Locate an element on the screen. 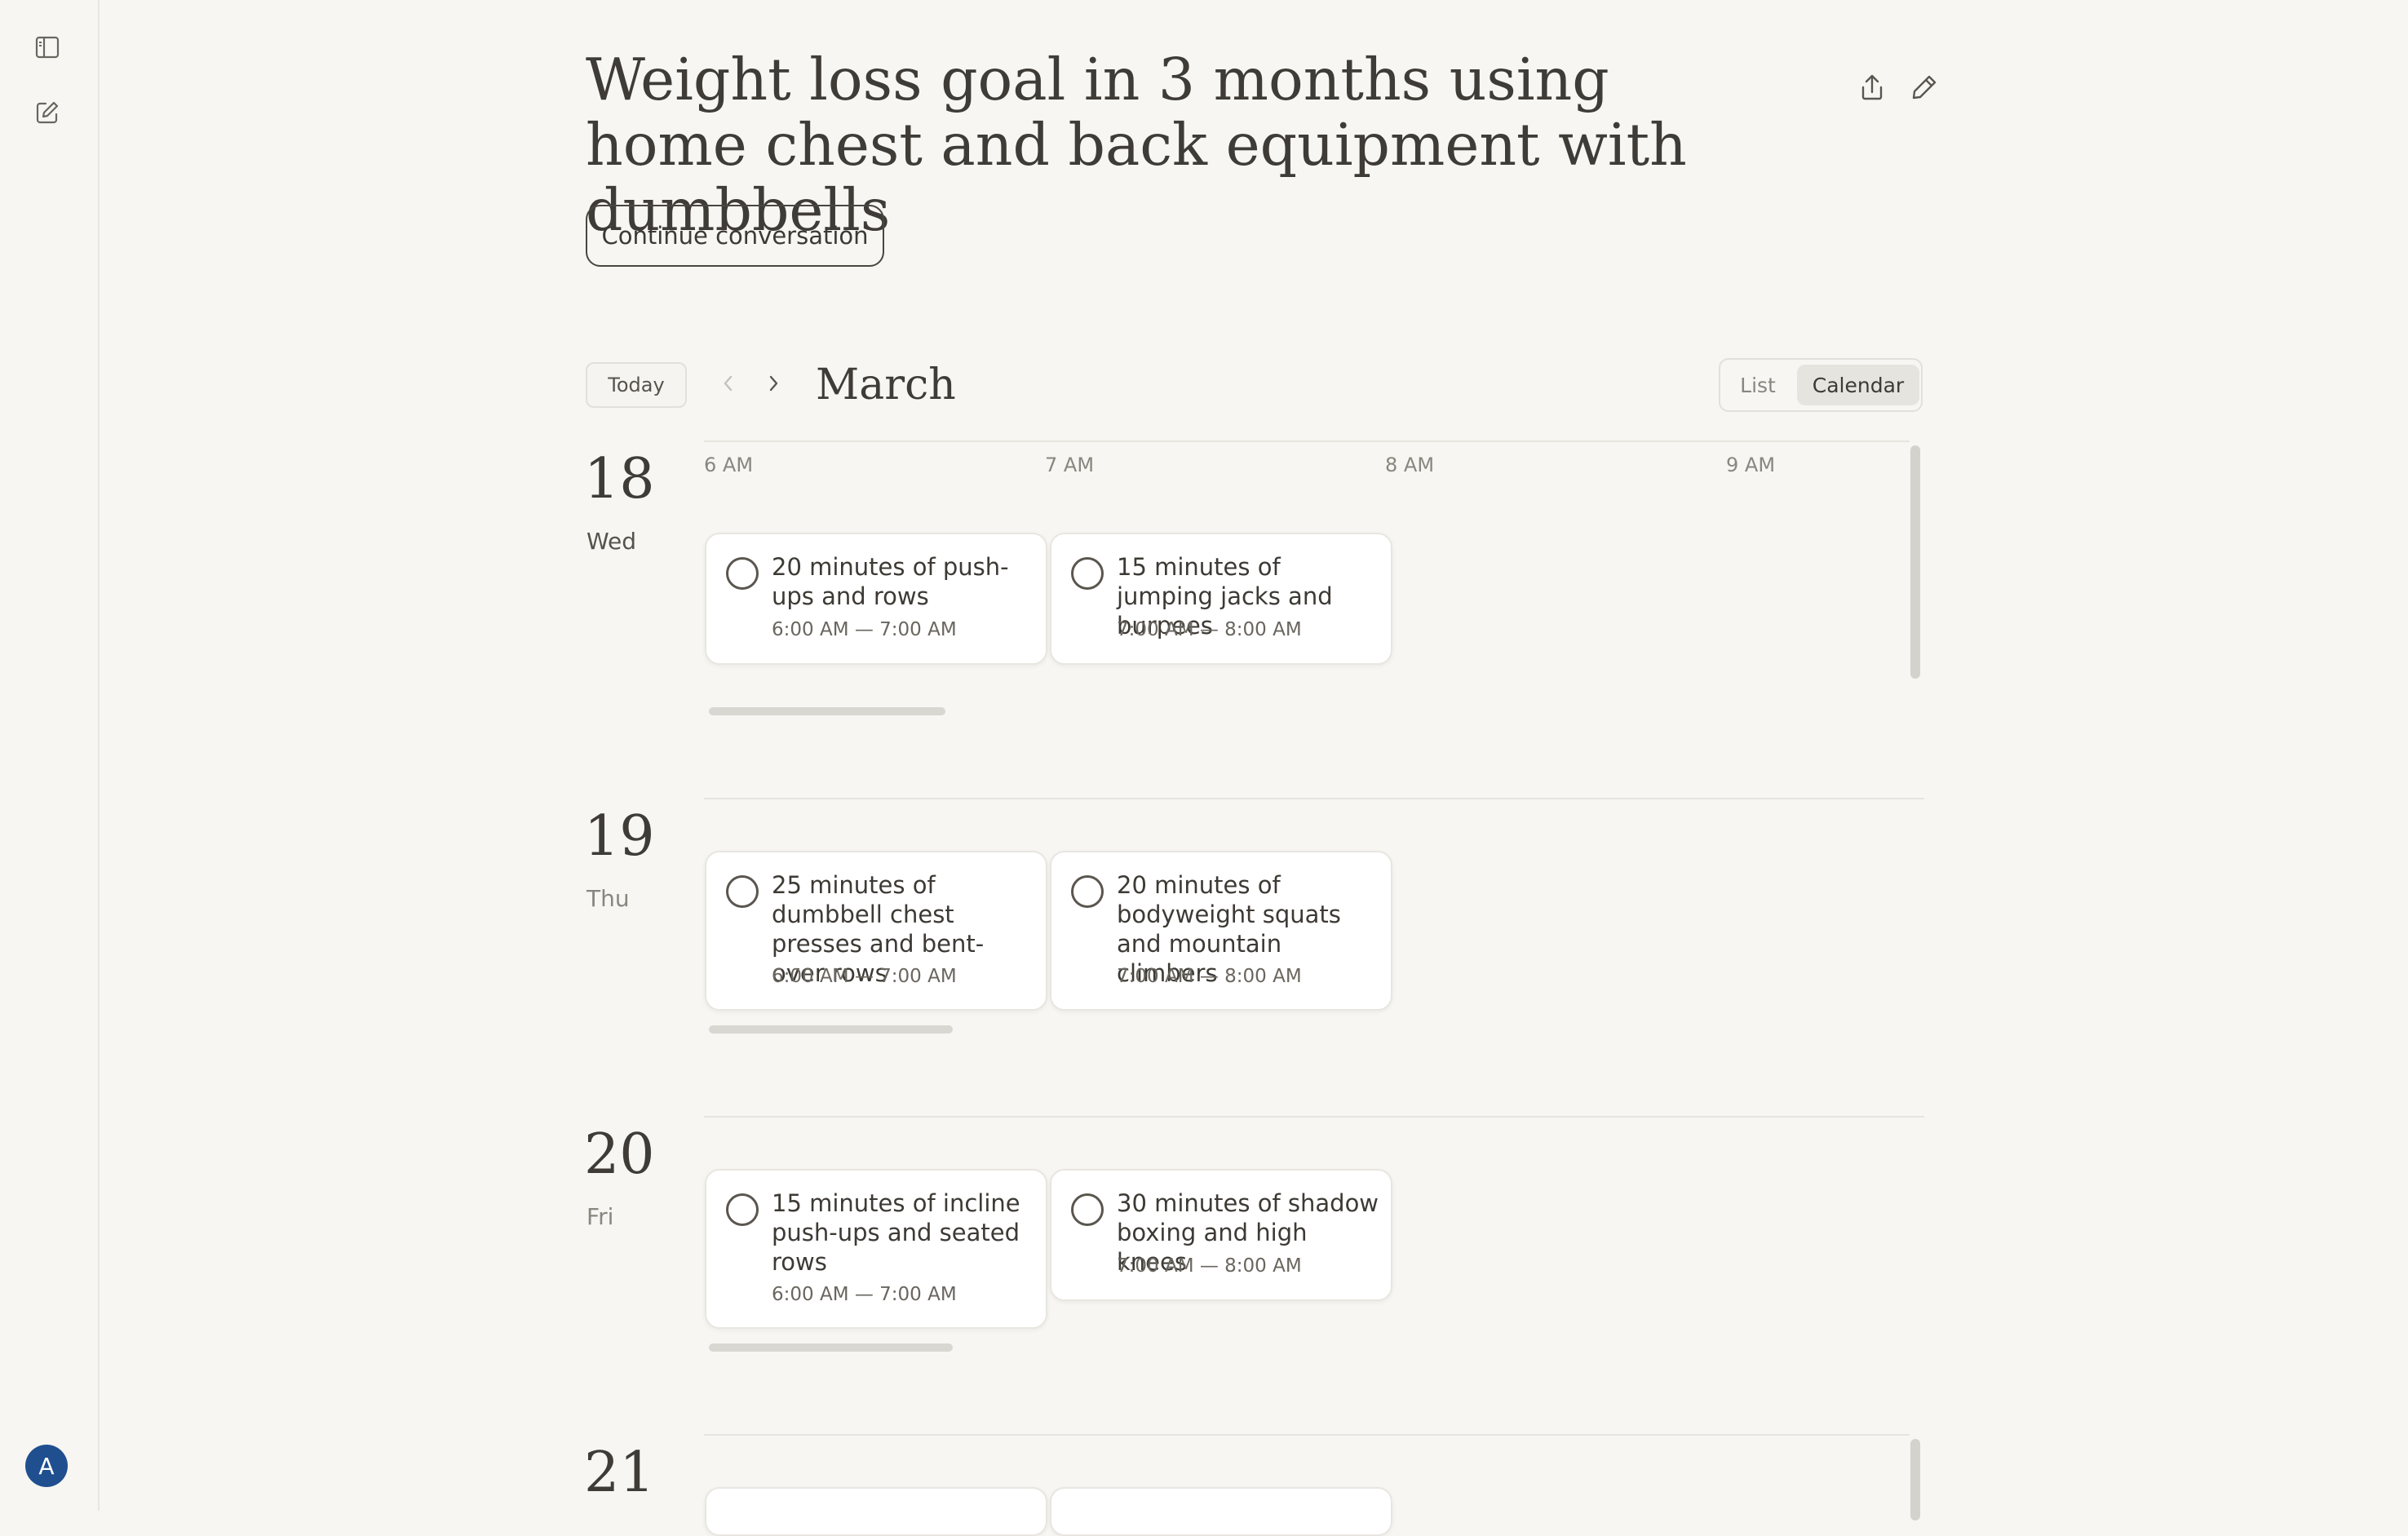 The image size is (2408, 1536). share-button is located at coordinates (1872, 89).